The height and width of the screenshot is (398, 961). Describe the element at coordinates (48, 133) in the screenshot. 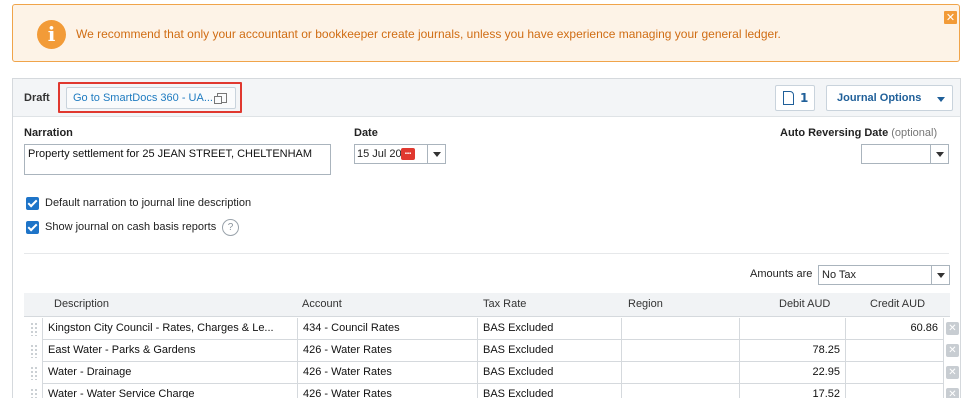

I see `narration-label: Narration` at that location.